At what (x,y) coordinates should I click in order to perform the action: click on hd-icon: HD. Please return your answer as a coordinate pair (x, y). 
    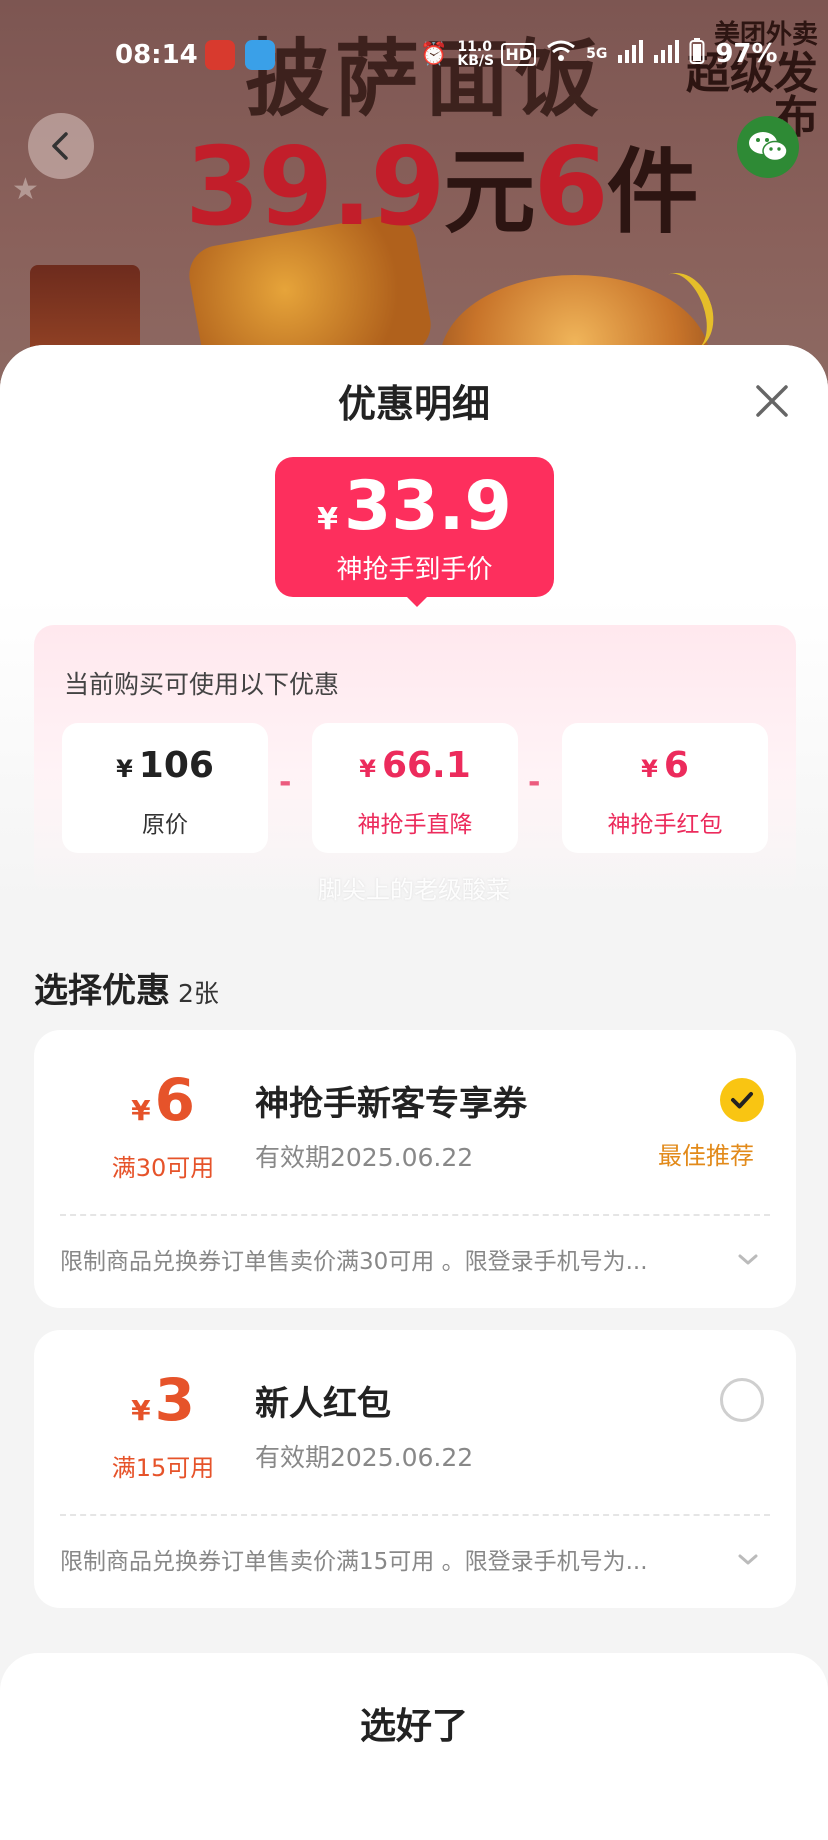
    Looking at the image, I should click on (519, 54).